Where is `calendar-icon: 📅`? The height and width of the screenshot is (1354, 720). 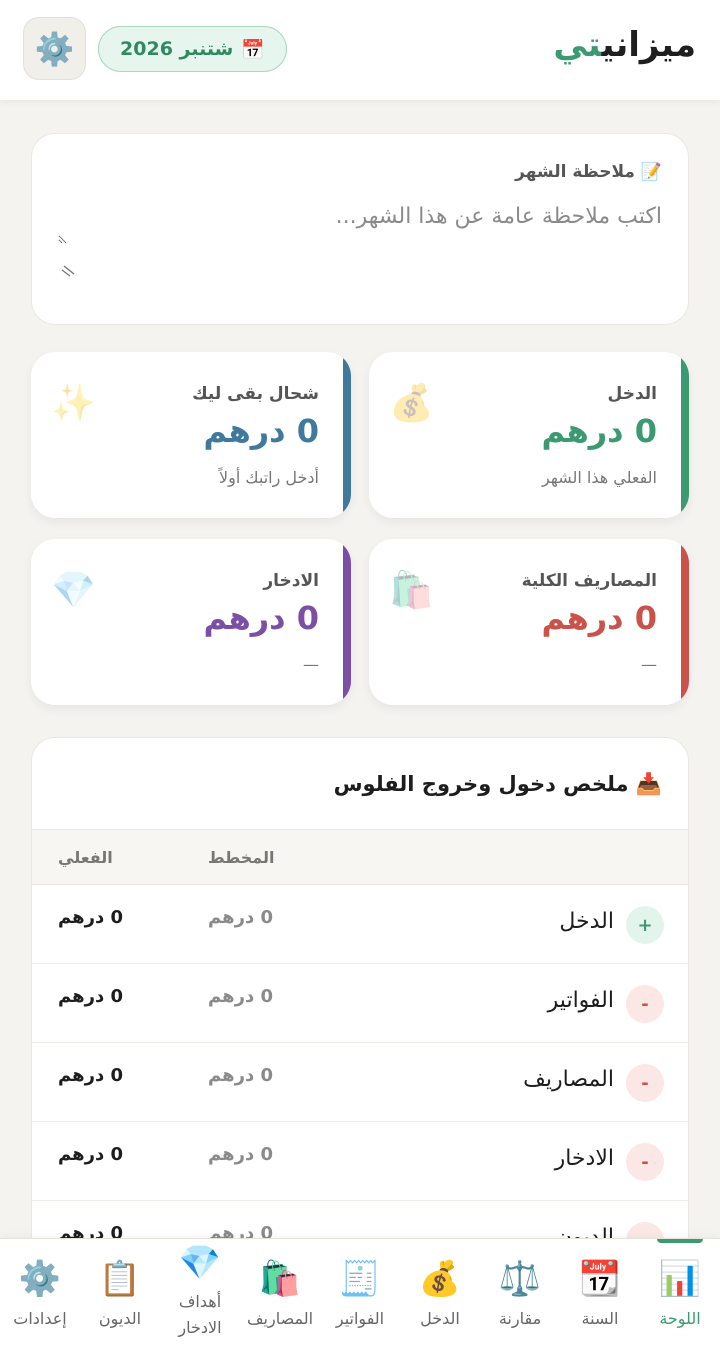
calendar-icon: 📅 is located at coordinates (253, 49).